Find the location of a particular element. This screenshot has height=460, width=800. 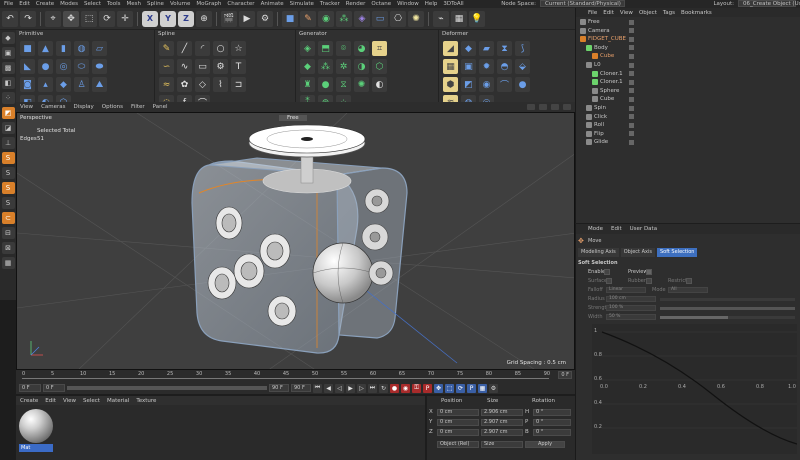

menu-render: Render is located at coordinates (356, 4).